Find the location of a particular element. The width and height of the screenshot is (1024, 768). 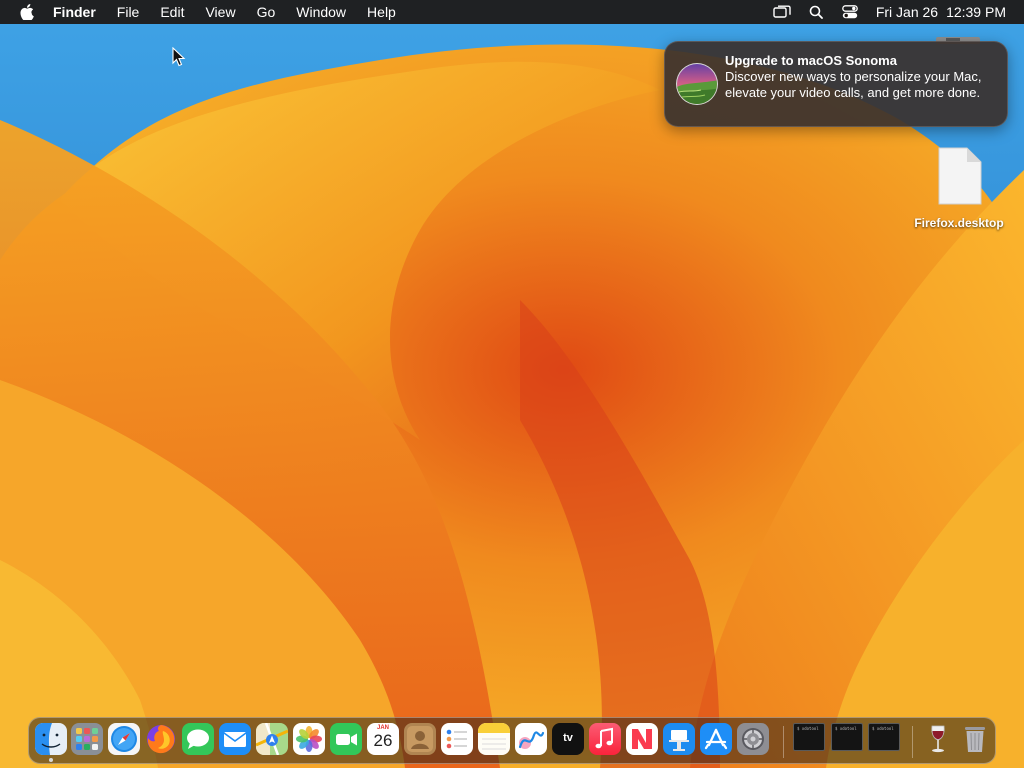

calendar-day: 26 is located at coordinates (383, 740).